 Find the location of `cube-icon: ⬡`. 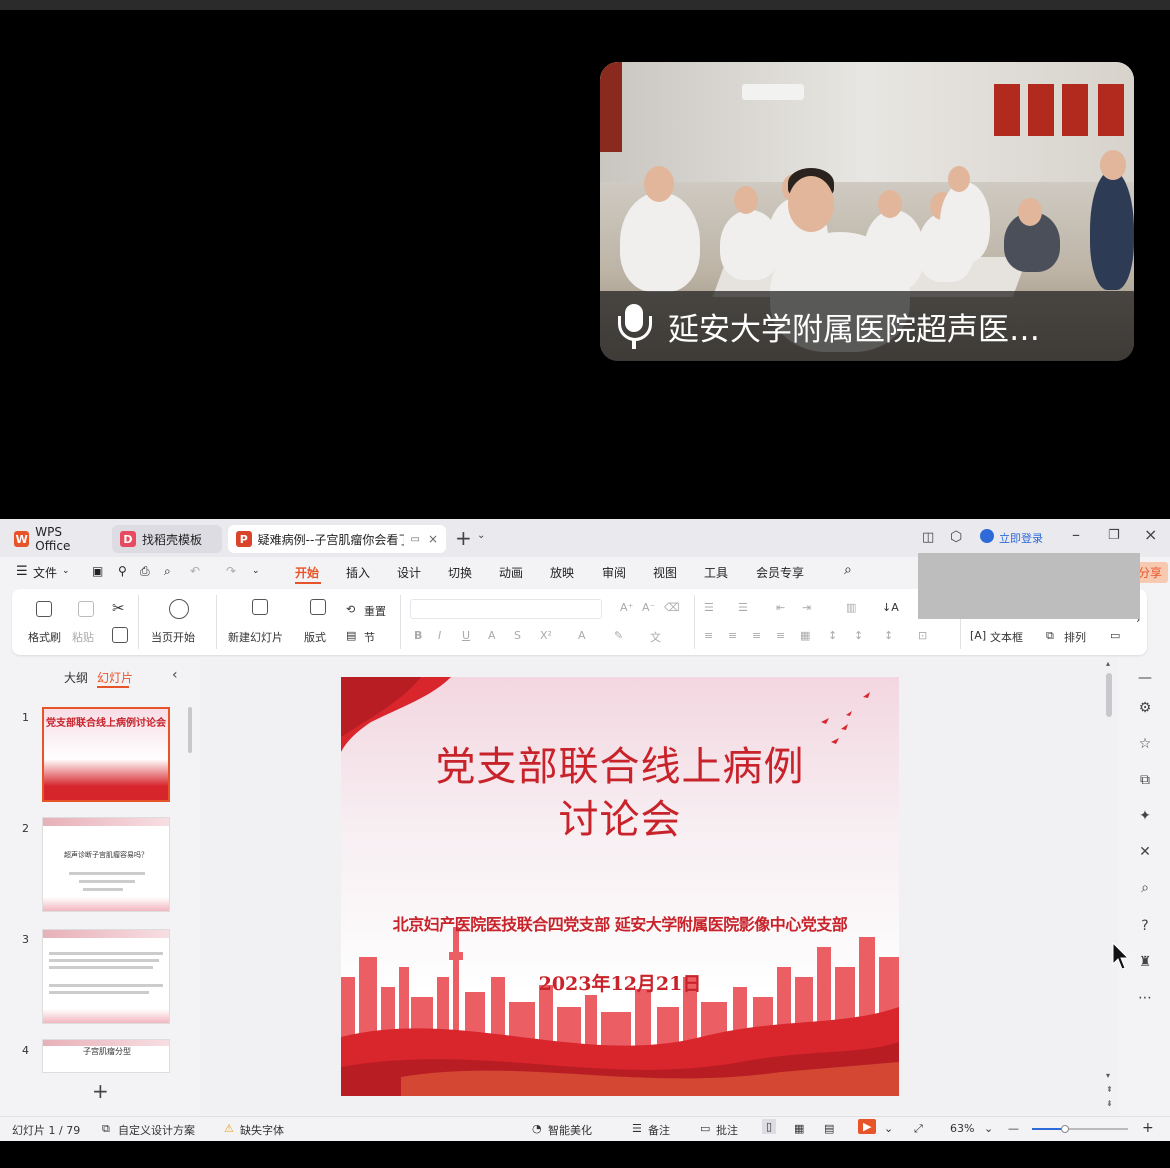

cube-icon: ⬡ is located at coordinates (956, 537).